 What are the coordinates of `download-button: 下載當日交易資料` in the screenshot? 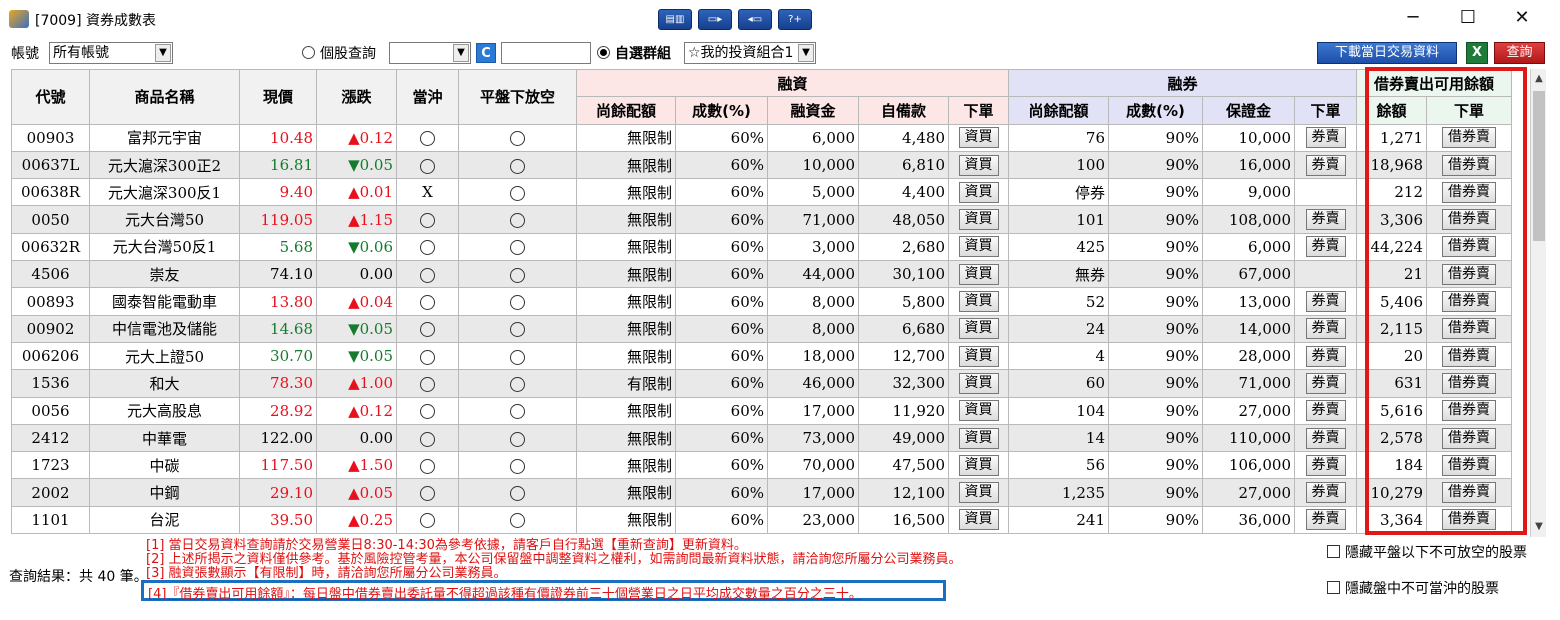 It's located at (1387, 53).